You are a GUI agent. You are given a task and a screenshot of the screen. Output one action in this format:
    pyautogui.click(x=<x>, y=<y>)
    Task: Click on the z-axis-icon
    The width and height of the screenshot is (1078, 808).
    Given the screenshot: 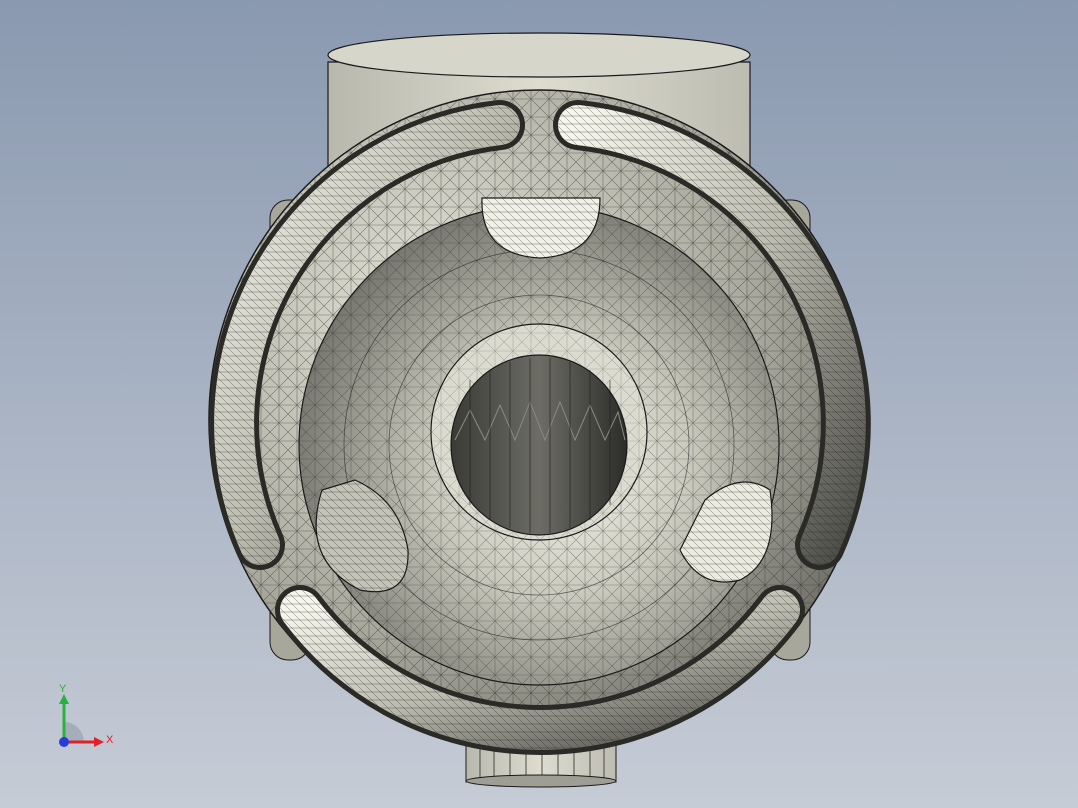 What is the action you would take?
    pyautogui.click(x=64, y=742)
    